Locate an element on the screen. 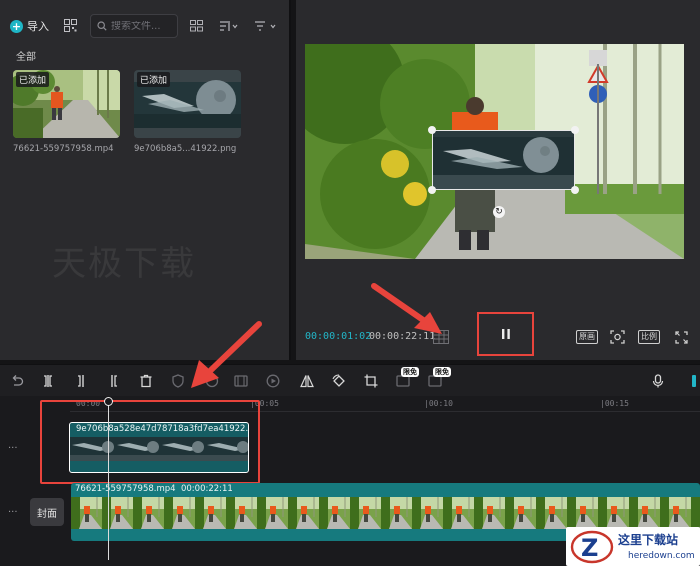 Image resolution: width=700 pixels, height=566 pixels. search-icon is located at coordinates (102, 26).